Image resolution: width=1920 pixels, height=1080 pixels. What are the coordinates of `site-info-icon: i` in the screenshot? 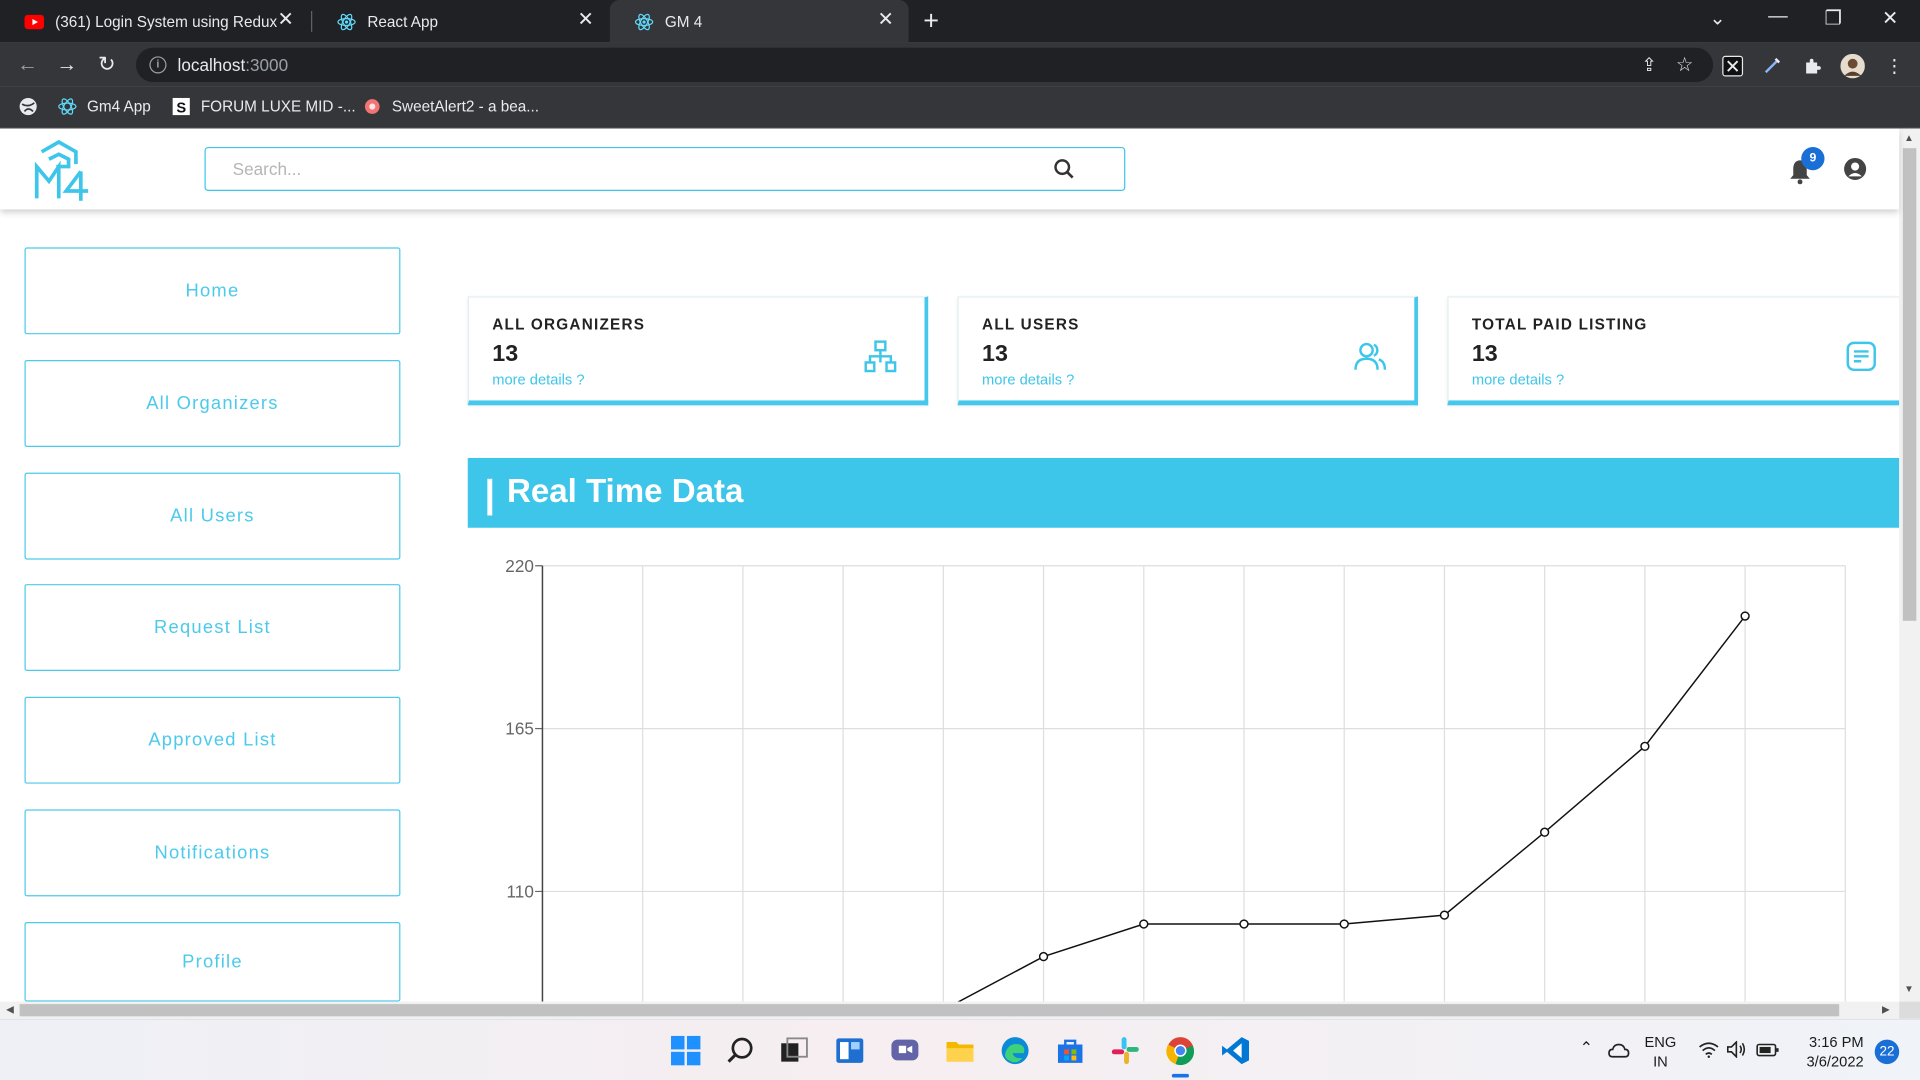 It's located at (158, 65).